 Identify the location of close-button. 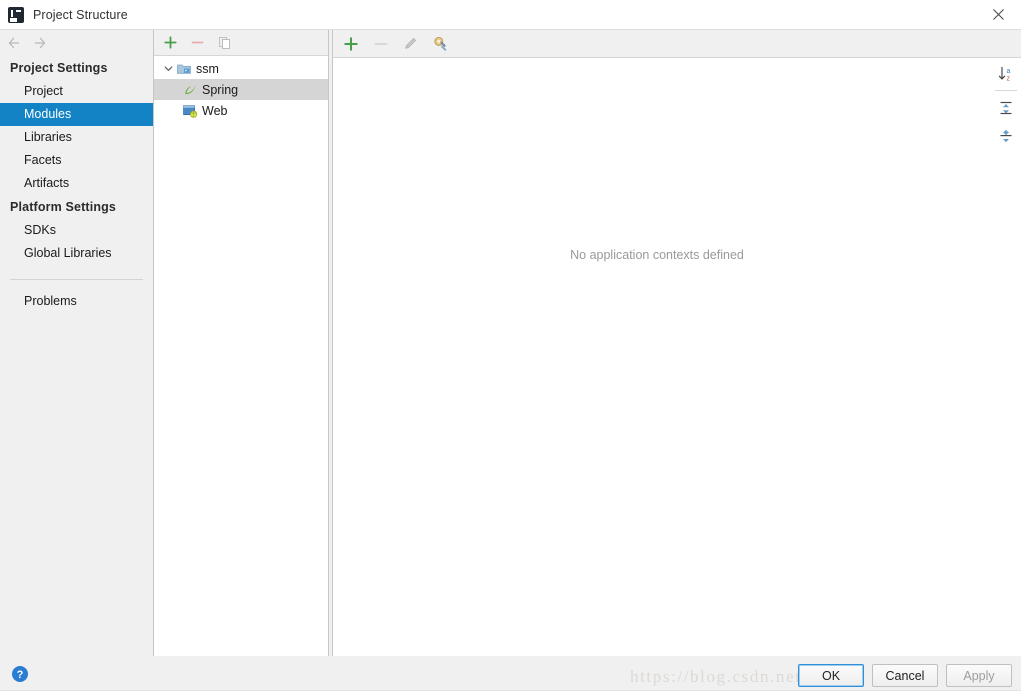
(998, 14).